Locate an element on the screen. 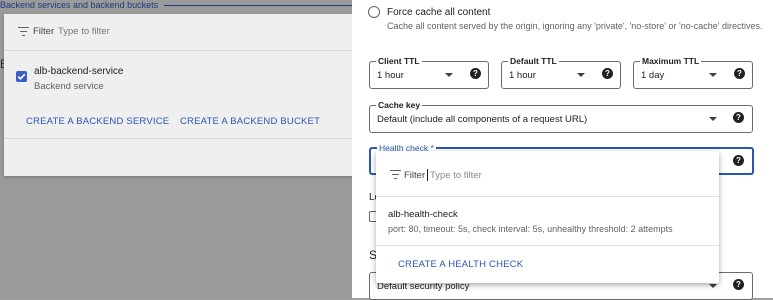 The image size is (773, 300). client-ttl-select: Client TTL 1 hour ? is located at coordinates (429, 72).